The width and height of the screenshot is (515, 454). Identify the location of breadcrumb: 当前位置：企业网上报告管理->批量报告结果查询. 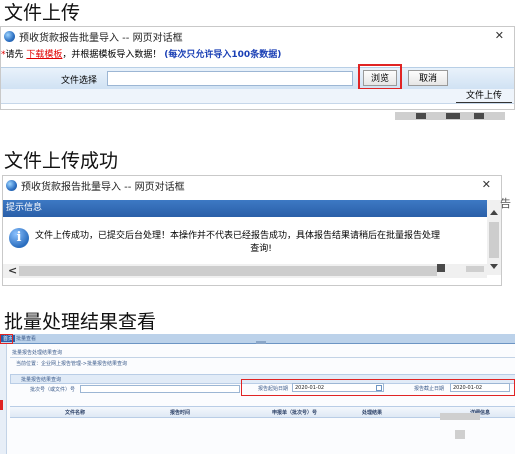
(262, 362).